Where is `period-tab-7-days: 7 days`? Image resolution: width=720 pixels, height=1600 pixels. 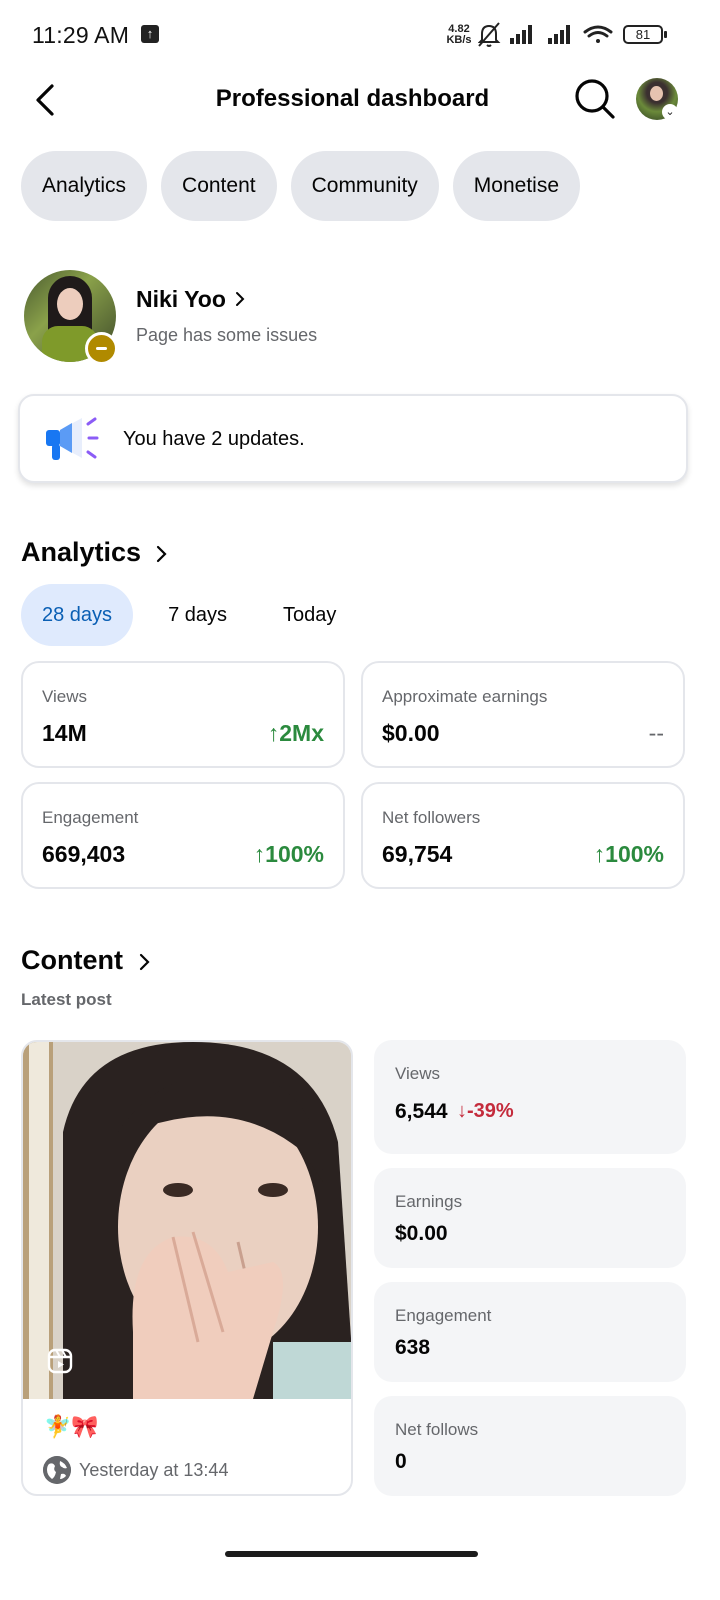 period-tab-7-days: 7 days is located at coordinates (197, 615).